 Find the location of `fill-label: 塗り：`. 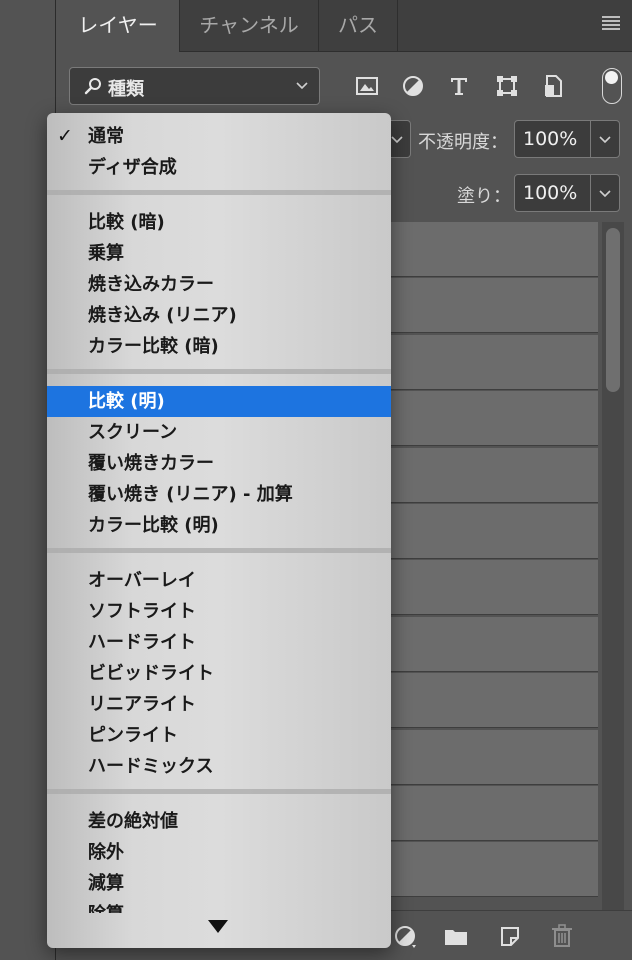

fill-label: 塗り： is located at coordinates (484, 196).